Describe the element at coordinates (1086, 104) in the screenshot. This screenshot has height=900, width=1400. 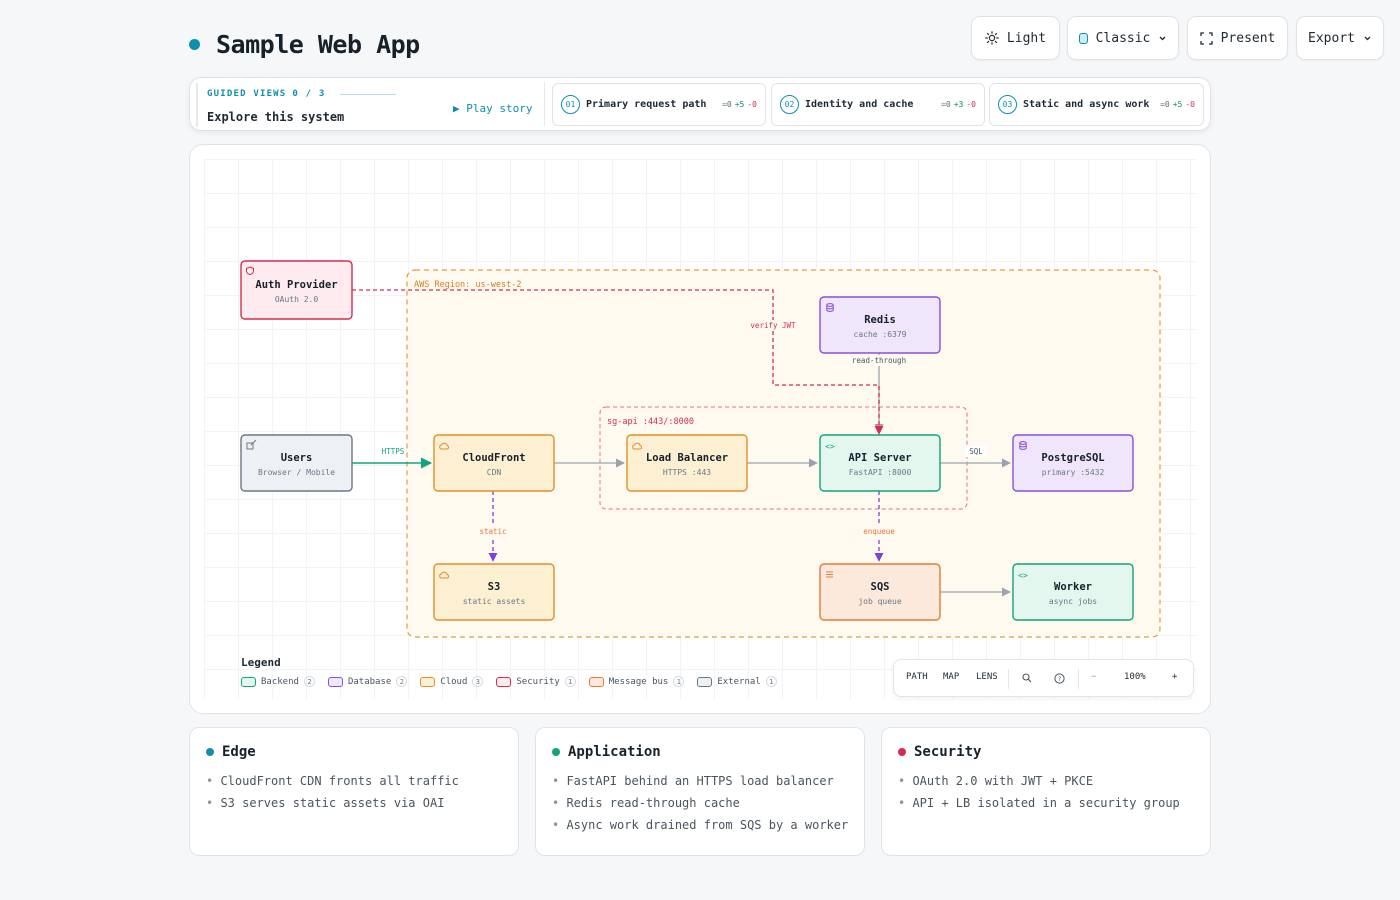
I see `step-label: Static and async work` at that location.